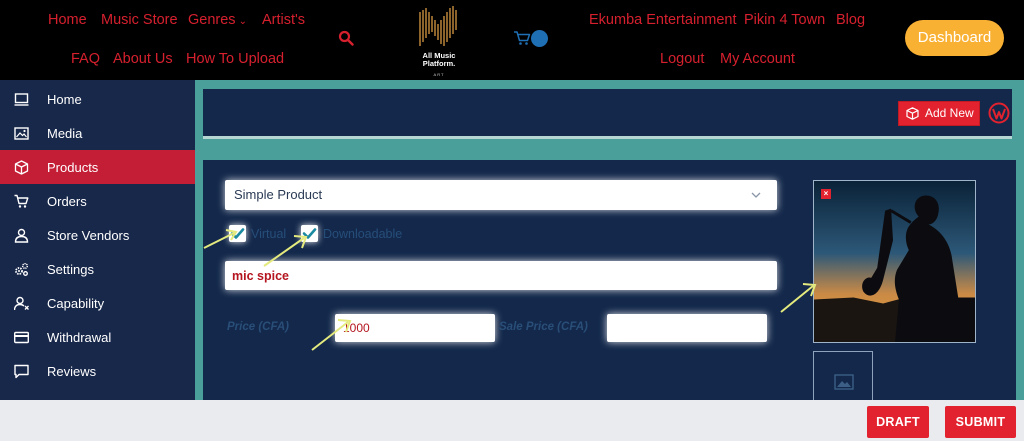 The height and width of the screenshot is (441, 1024). Describe the element at coordinates (139, 20) in the screenshot. I see `nav-music-store-link: Music Store` at that location.